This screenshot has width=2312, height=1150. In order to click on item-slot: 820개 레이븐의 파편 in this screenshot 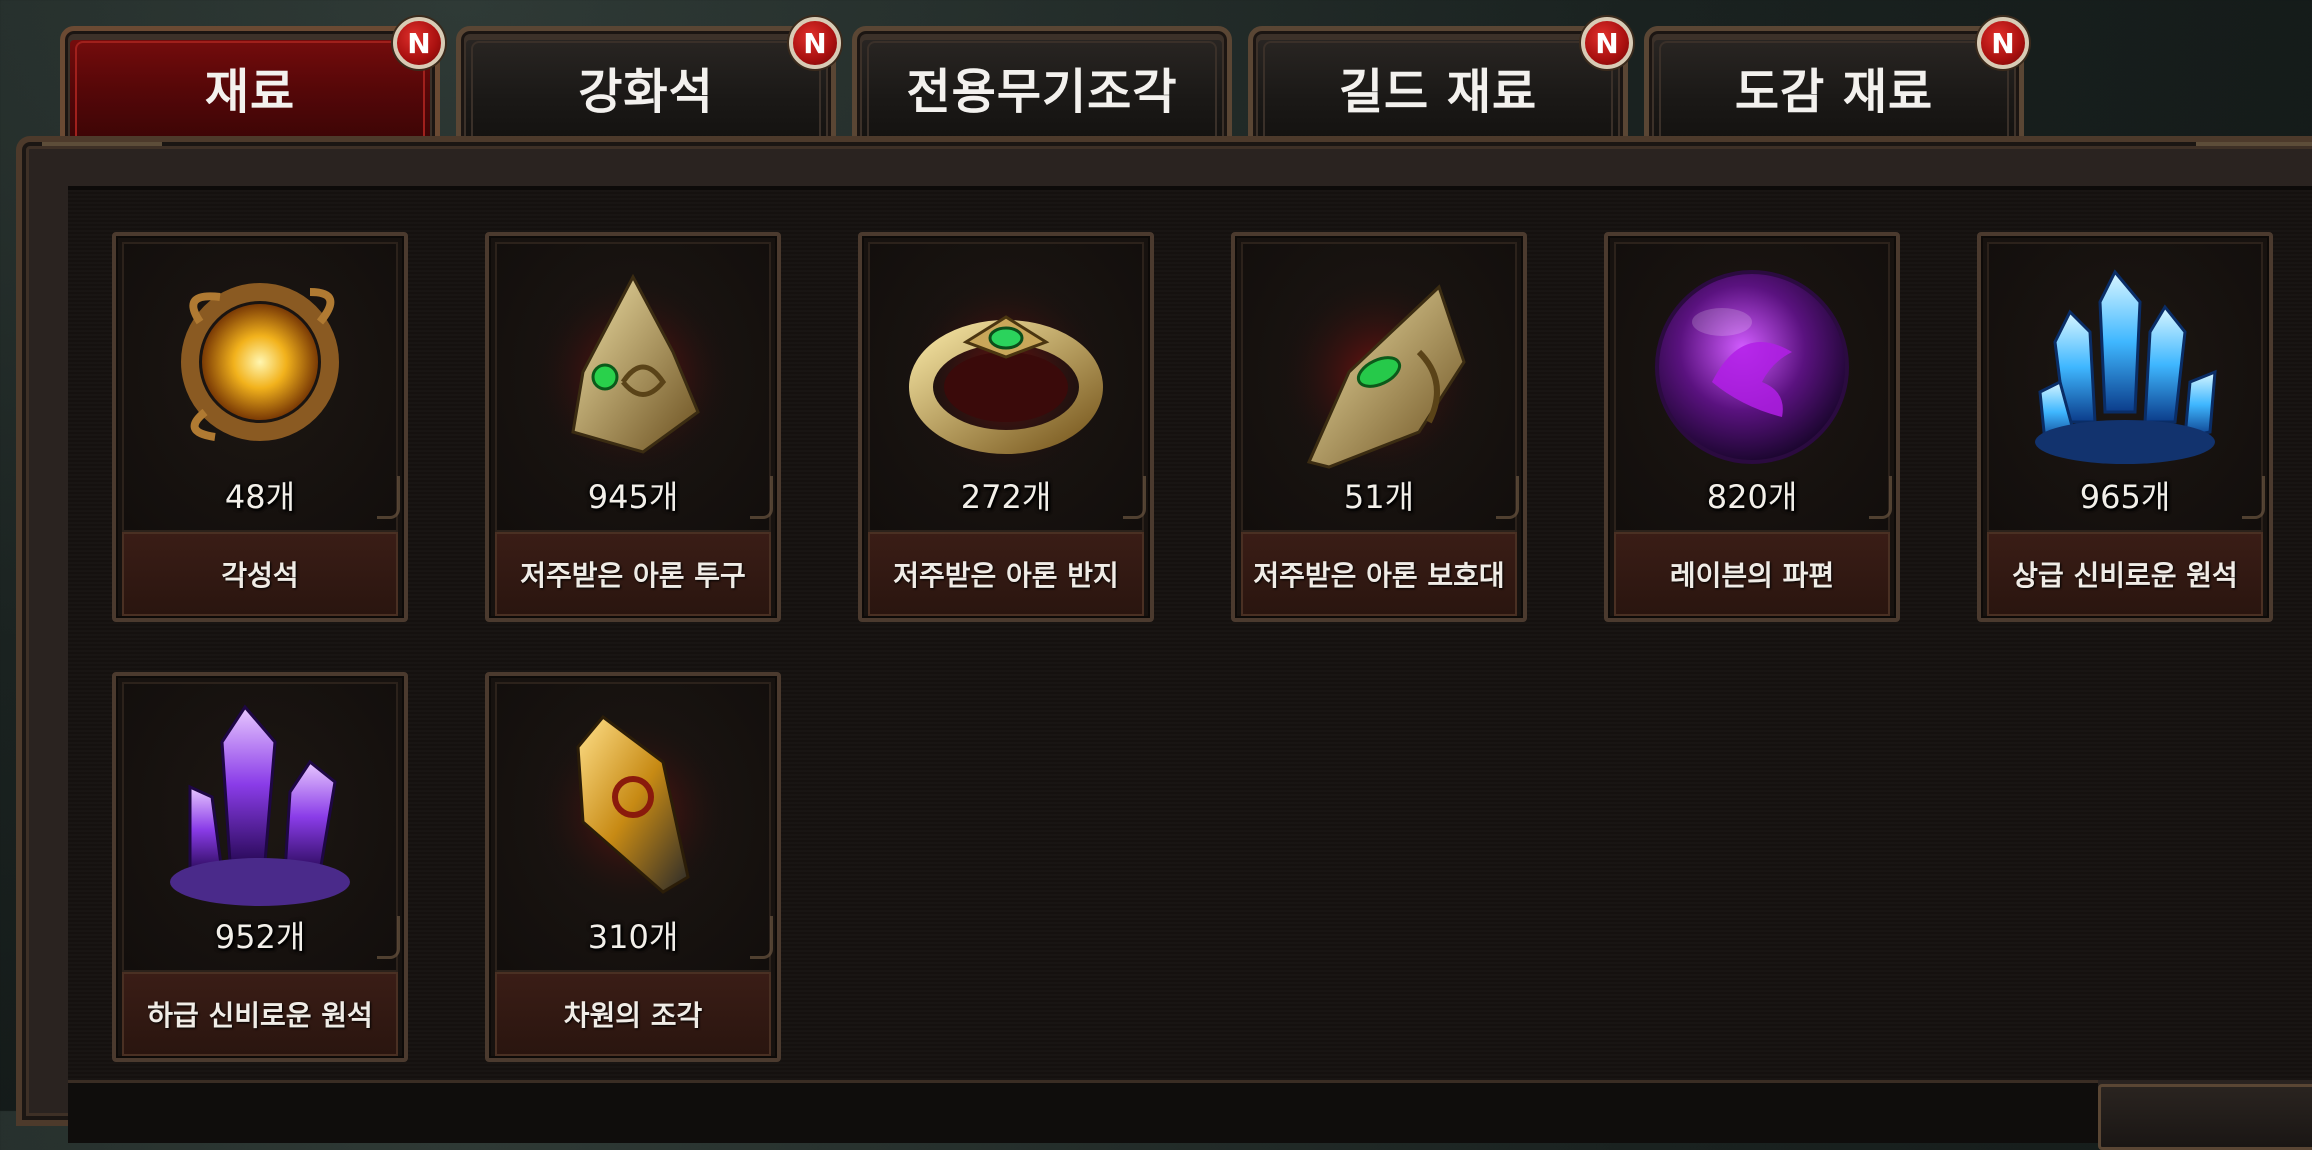, I will do `click(1752, 427)`.